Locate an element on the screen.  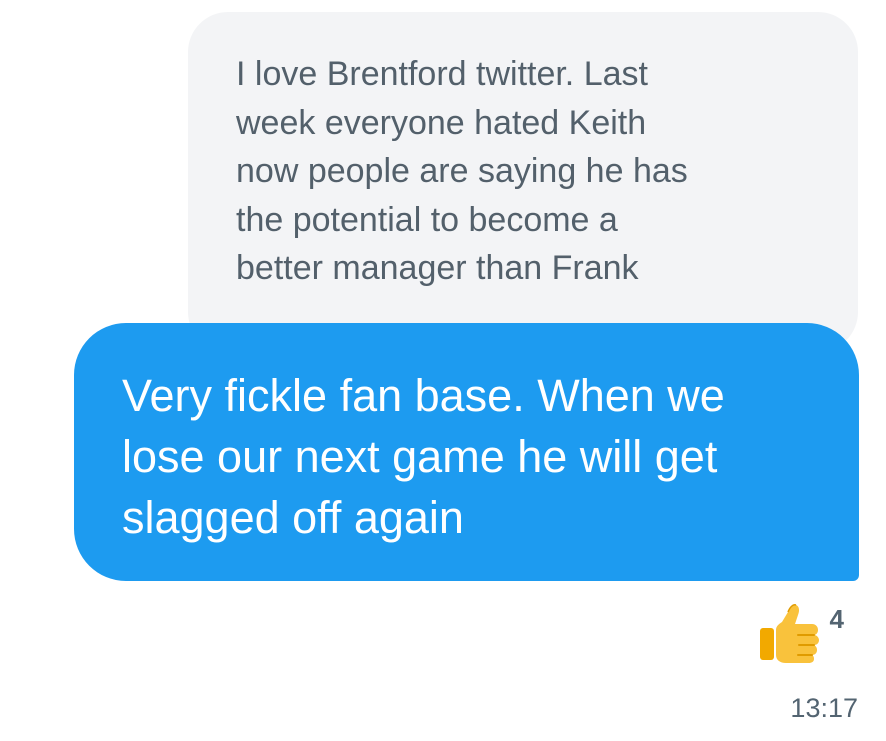
reaction-badge: 4 is located at coordinates (801, 632).